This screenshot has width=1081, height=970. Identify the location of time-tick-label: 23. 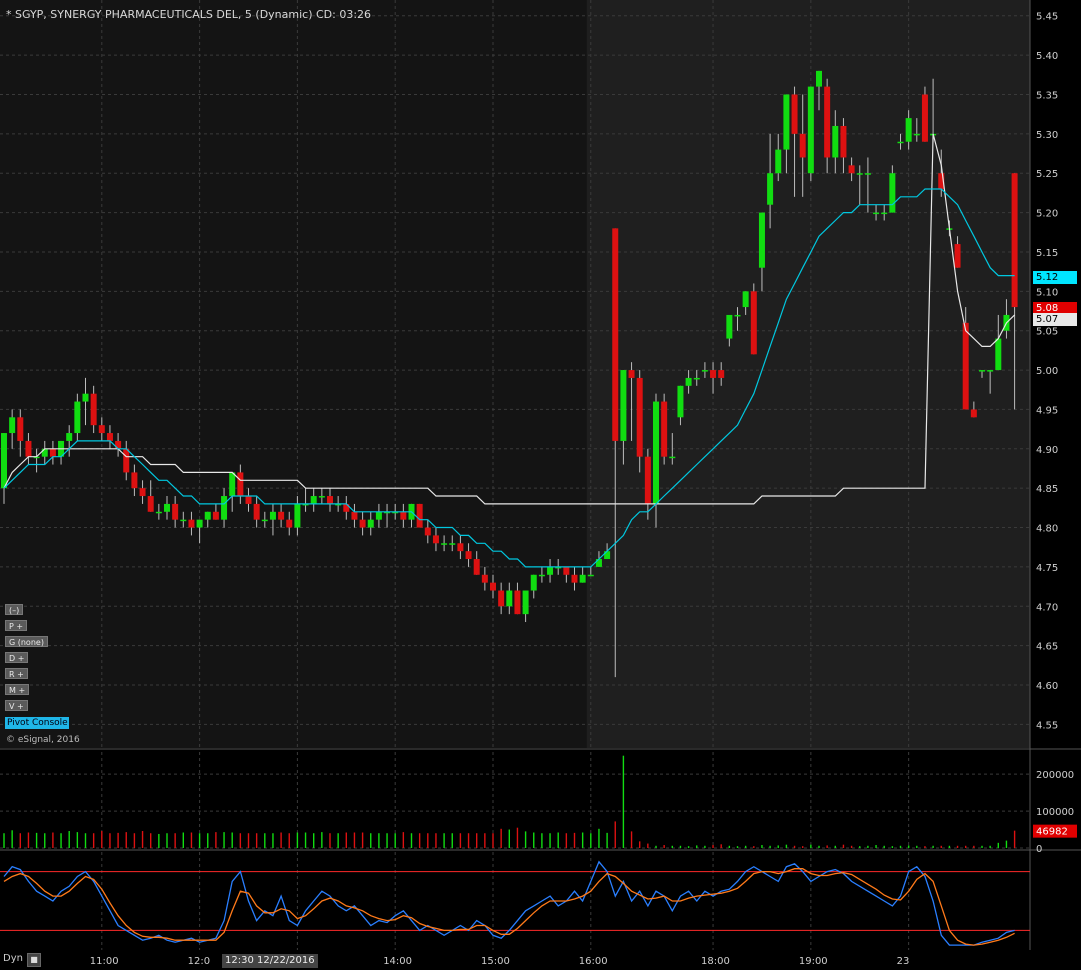
(903, 961).